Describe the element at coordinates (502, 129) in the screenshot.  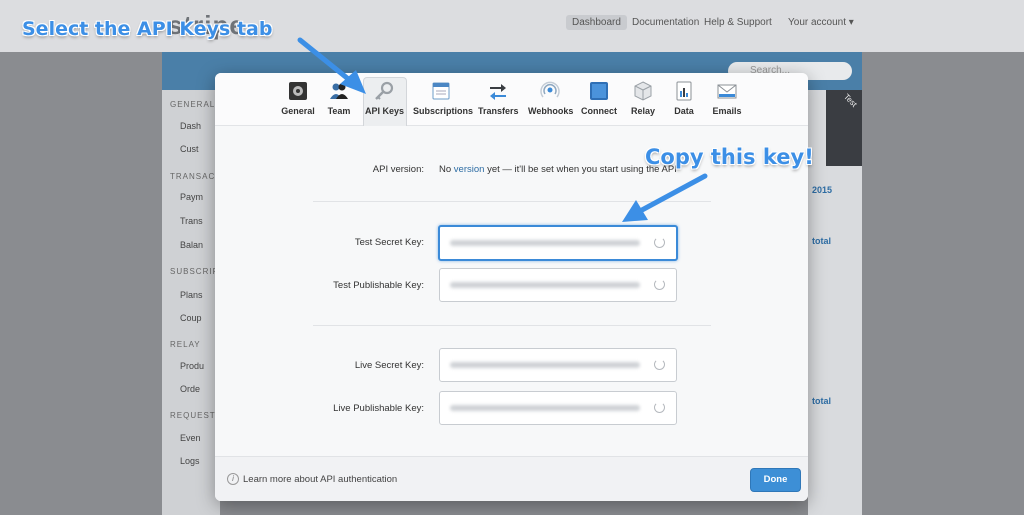
I see `annotation-arrows` at that location.